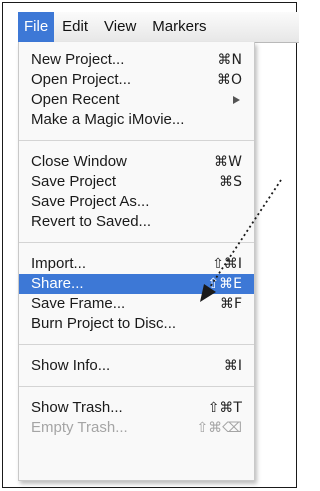 This screenshot has height=491, width=320. I want to click on callout-arrow, so click(241, 240).